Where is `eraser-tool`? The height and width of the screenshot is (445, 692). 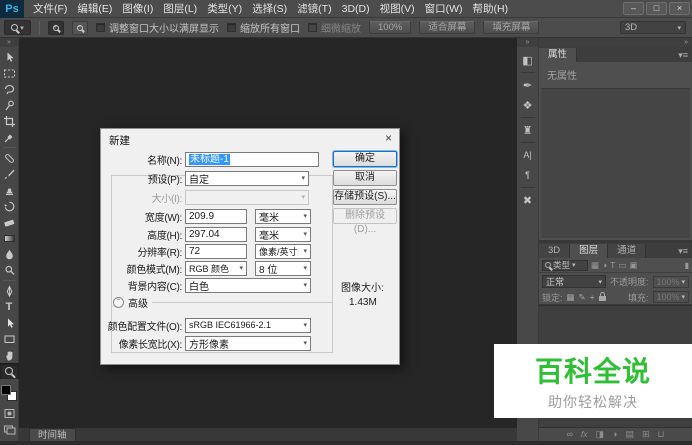
eraser-tool is located at coordinates (9, 222).